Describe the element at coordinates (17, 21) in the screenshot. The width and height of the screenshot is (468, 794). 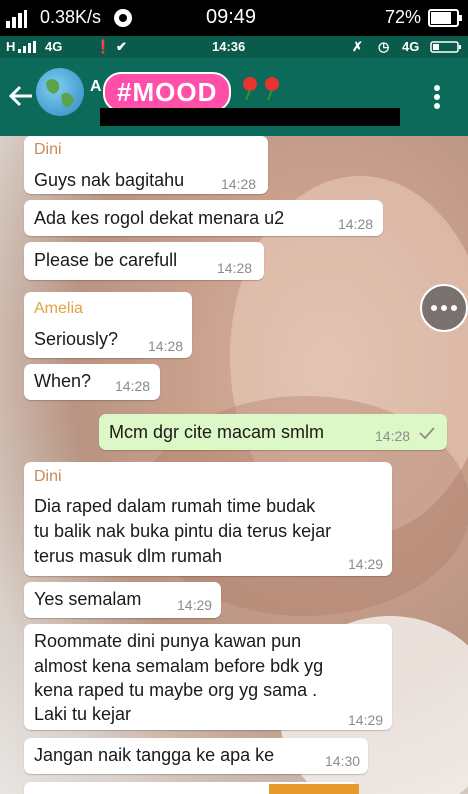
I see `signal-bars-icon` at that location.